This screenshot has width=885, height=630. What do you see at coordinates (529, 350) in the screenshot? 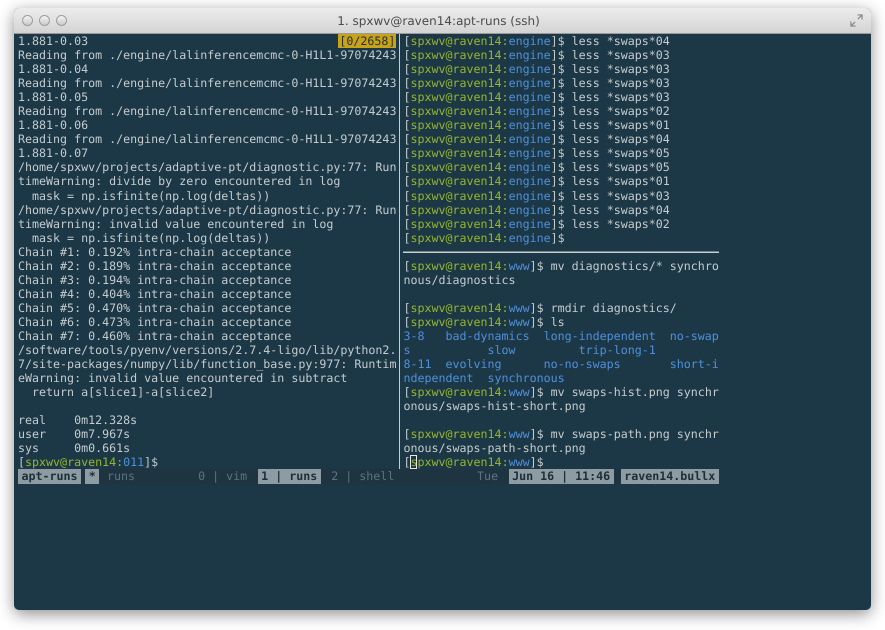
I see `terminal-line: s slow trip-long-1` at bounding box center [529, 350].